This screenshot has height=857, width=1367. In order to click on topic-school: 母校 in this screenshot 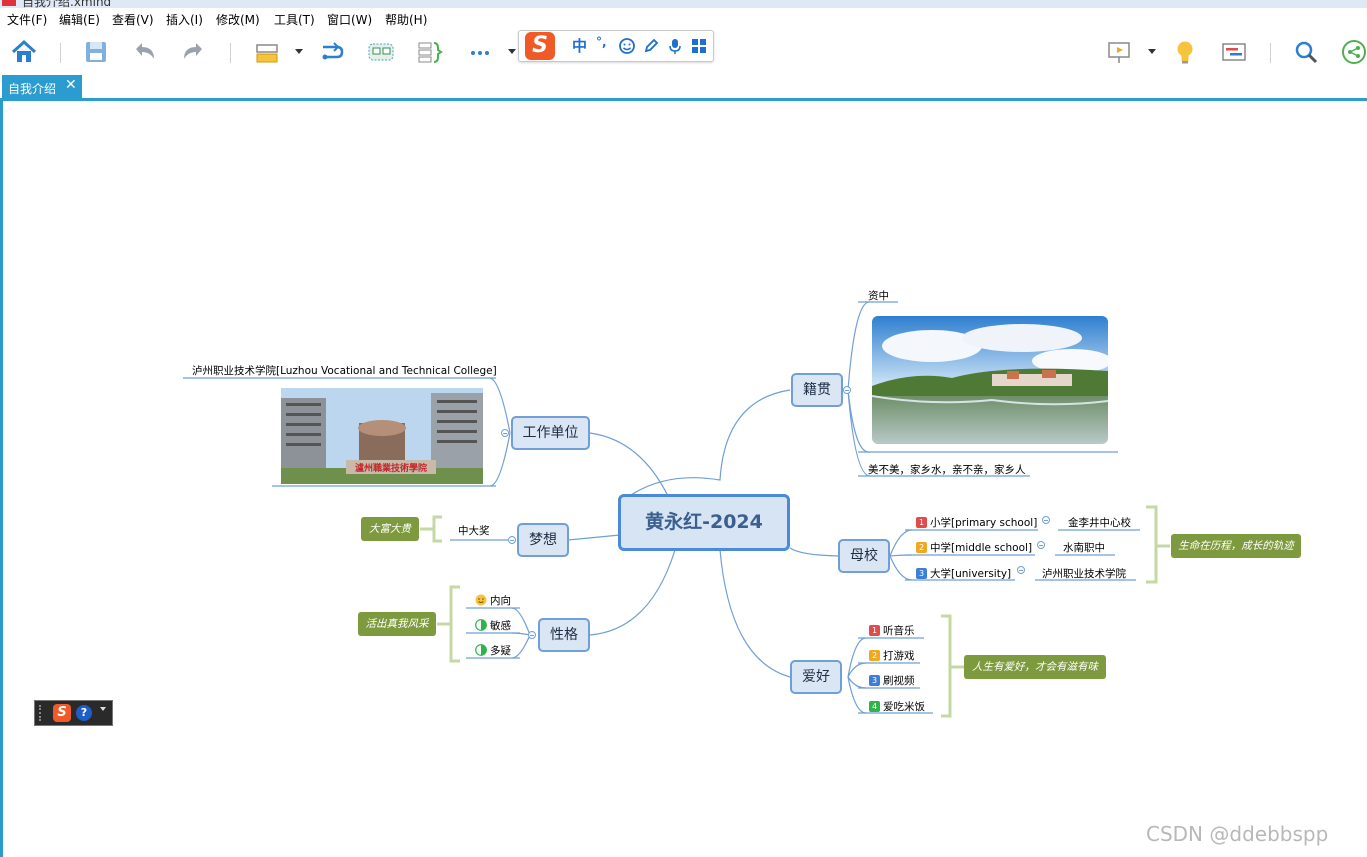, I will do `click(864, 556)`.